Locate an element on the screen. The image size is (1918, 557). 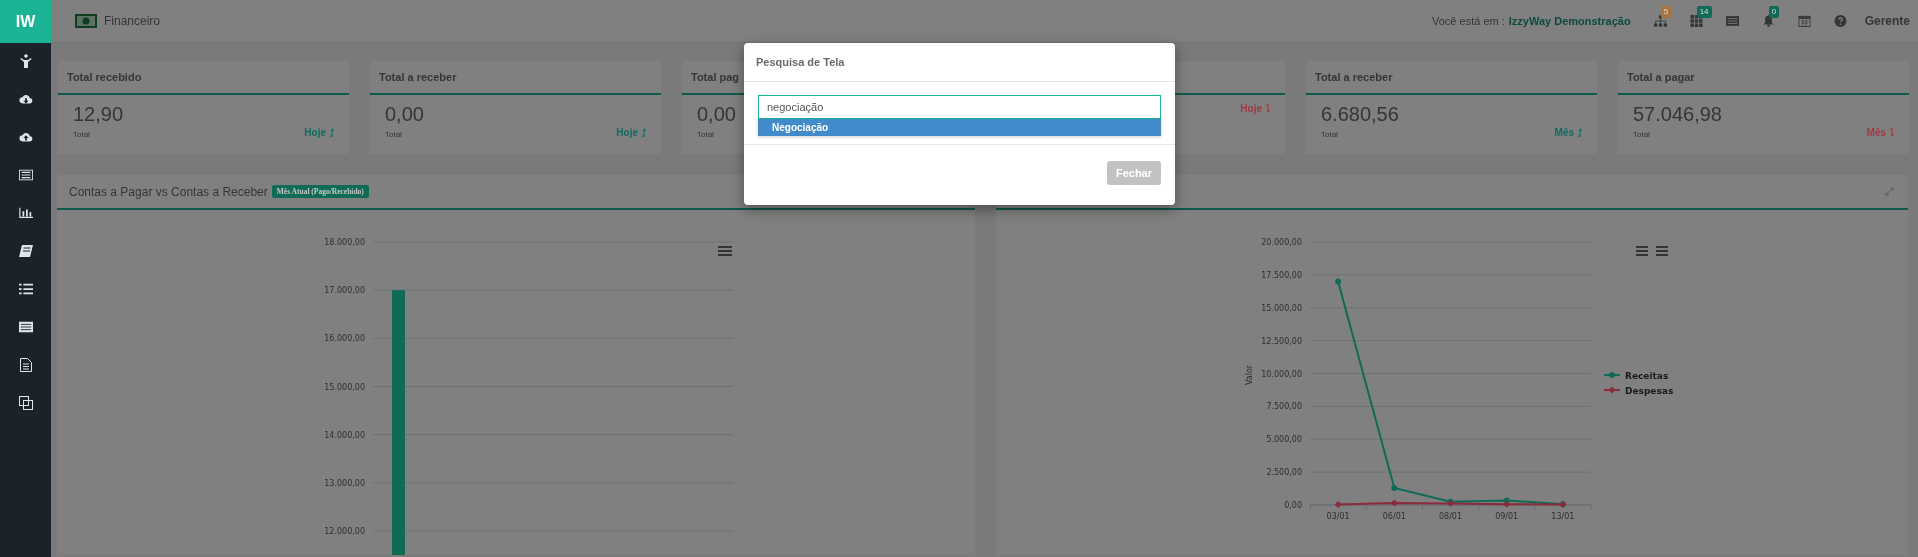
bar-chart-icon is located at coordinates (25, 213).